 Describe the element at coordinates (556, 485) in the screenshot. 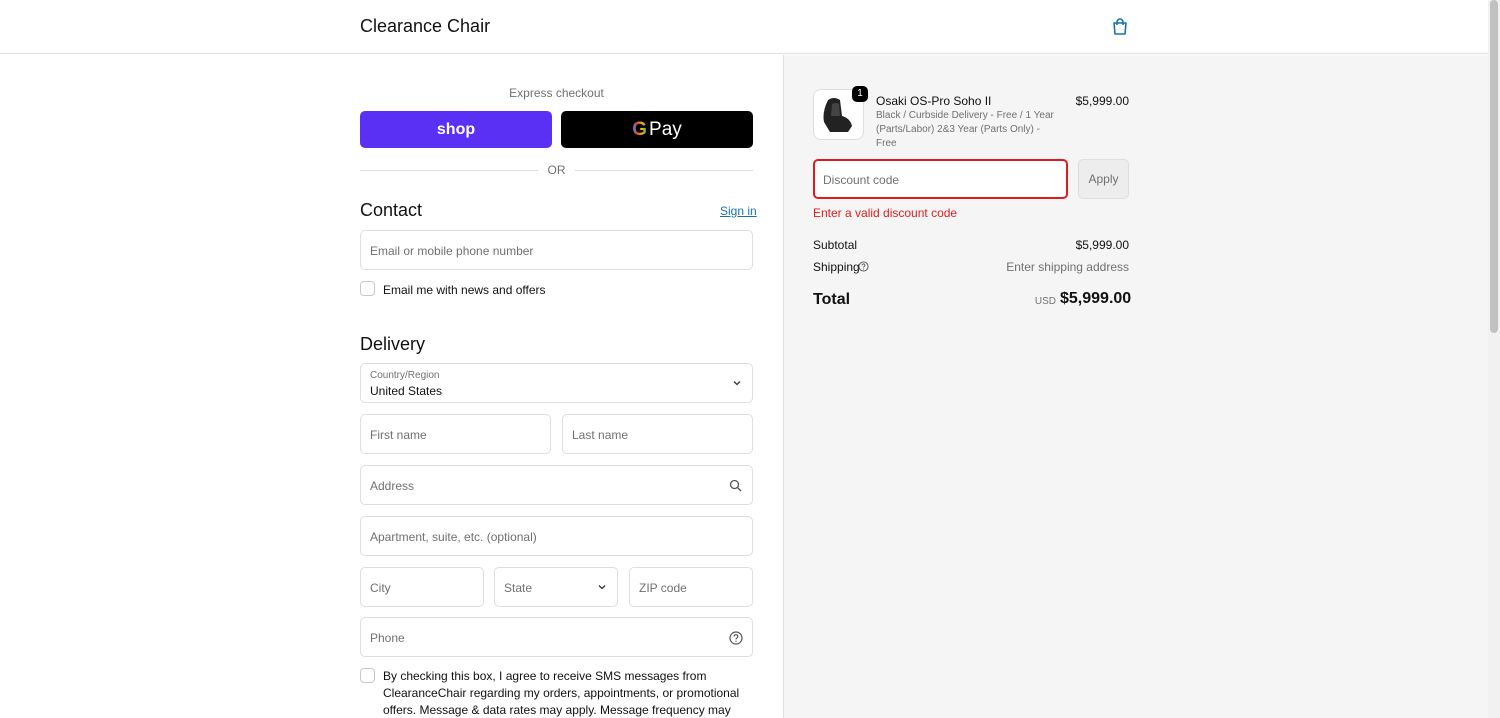

I see `address-field: Address` at that location.